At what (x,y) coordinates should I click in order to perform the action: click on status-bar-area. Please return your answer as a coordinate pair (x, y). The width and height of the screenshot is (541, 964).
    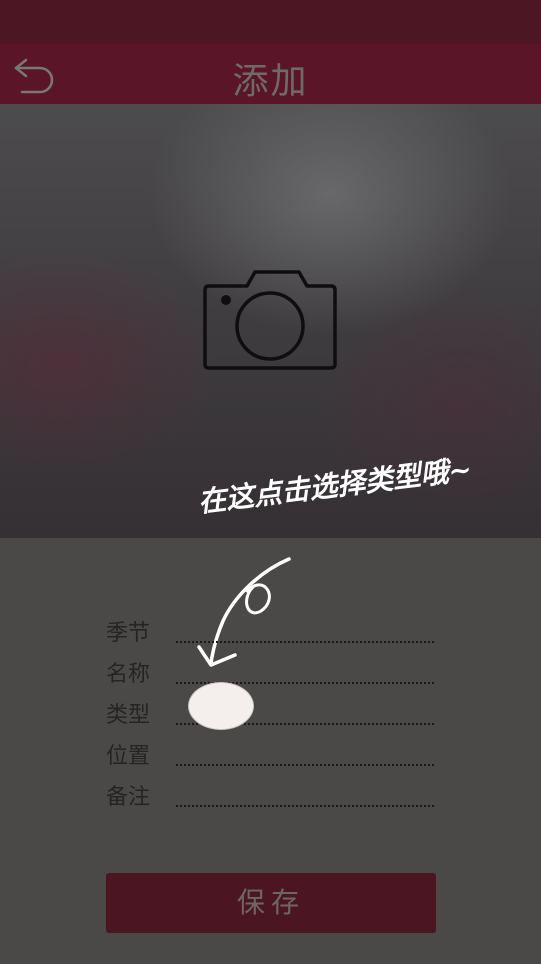
    Looking at the image, I should click on (270, 22).